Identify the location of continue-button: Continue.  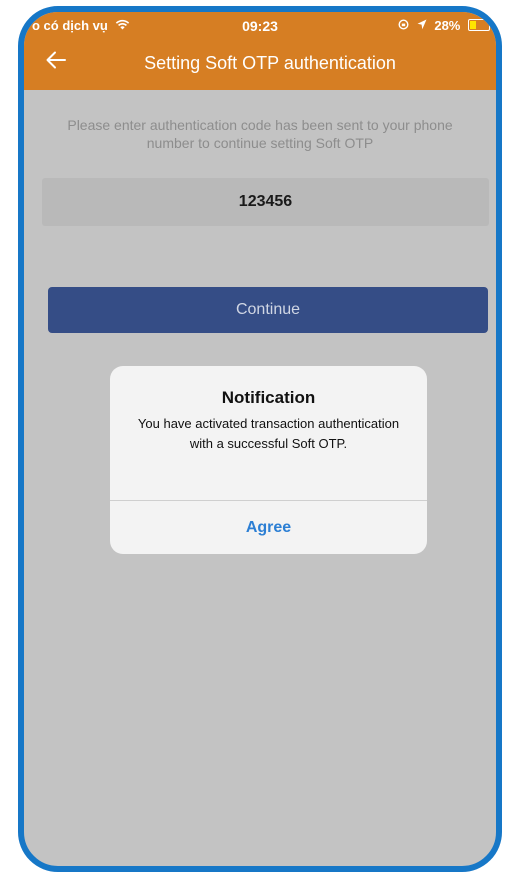
(268, 310).